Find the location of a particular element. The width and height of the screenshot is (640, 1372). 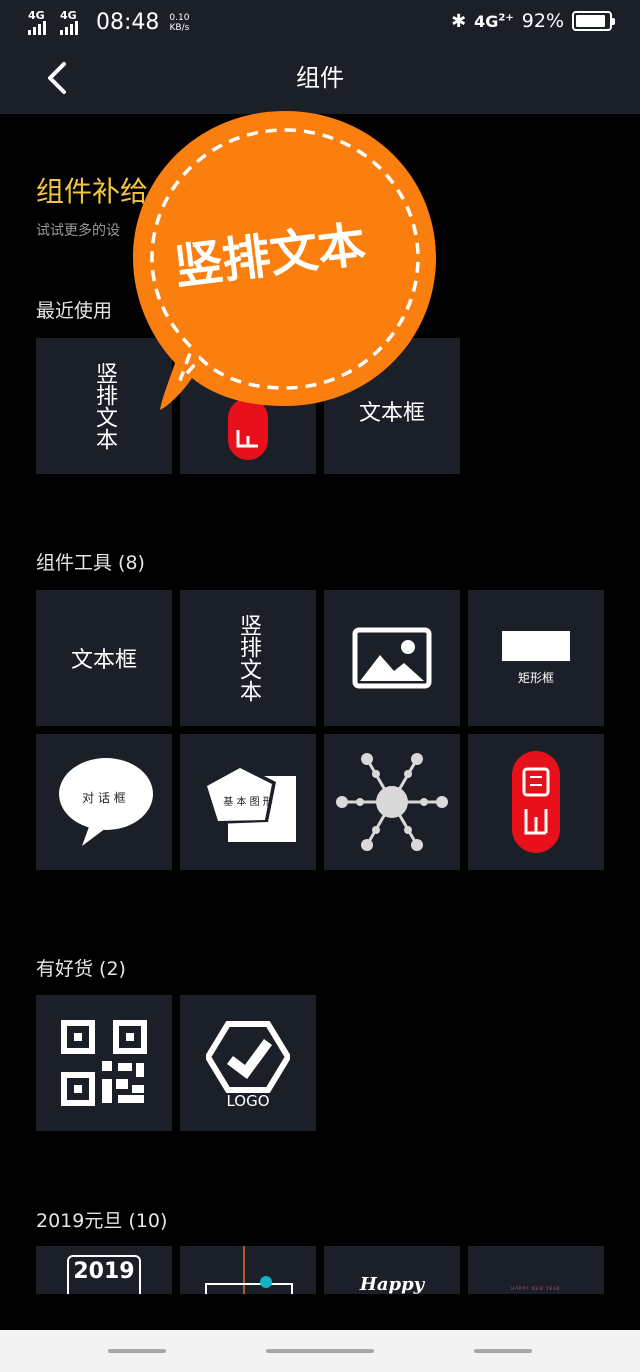

tile-label: 文本框 is located at coordinates (103, 660).